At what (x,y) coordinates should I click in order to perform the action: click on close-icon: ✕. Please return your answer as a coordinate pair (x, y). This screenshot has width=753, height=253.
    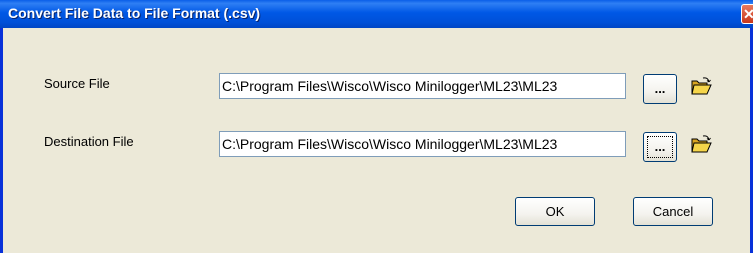
    Looking at the image, I should click on (748, 14).